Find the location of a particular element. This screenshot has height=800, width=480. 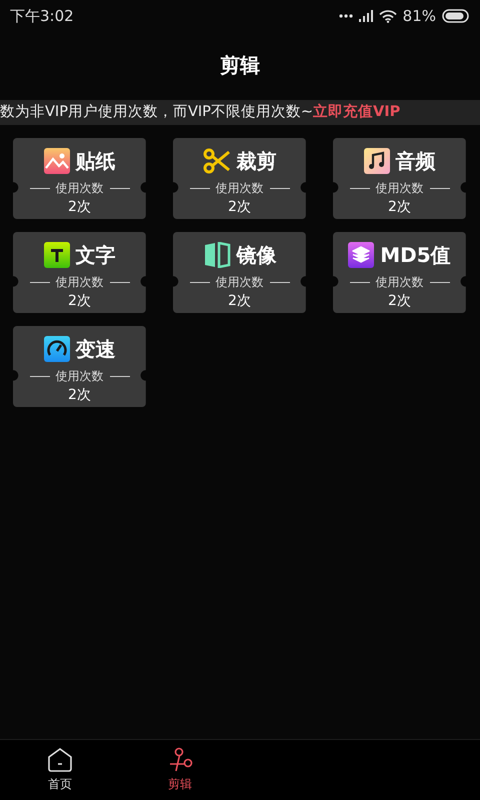

picture-icon is located at coordinates (57, 161).